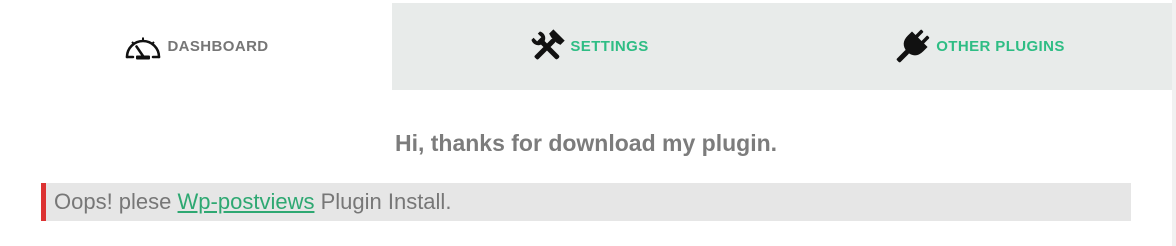 The width and height of the screenshot is (1176, 246). Describe the element at coordinates (246, 202) in the screenshot. I see `wp-postviews-link: Wp-postviews` at that location.